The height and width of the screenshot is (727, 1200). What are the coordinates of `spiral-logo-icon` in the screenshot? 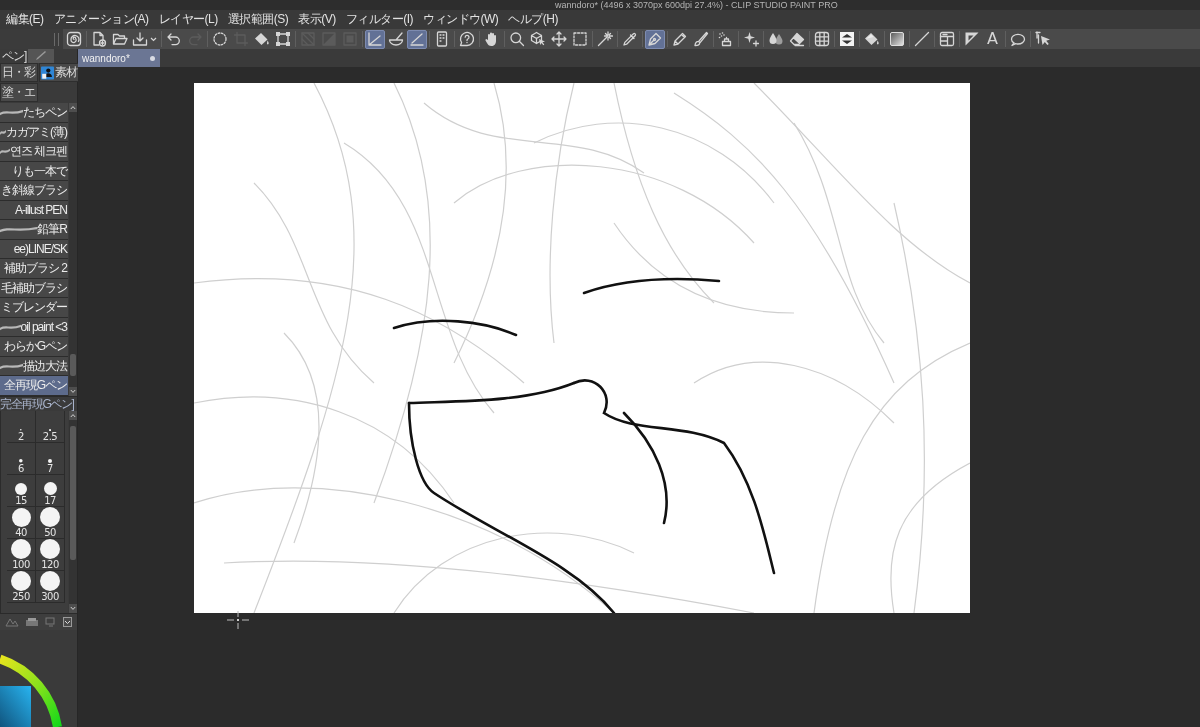 It's located at (73, 39).